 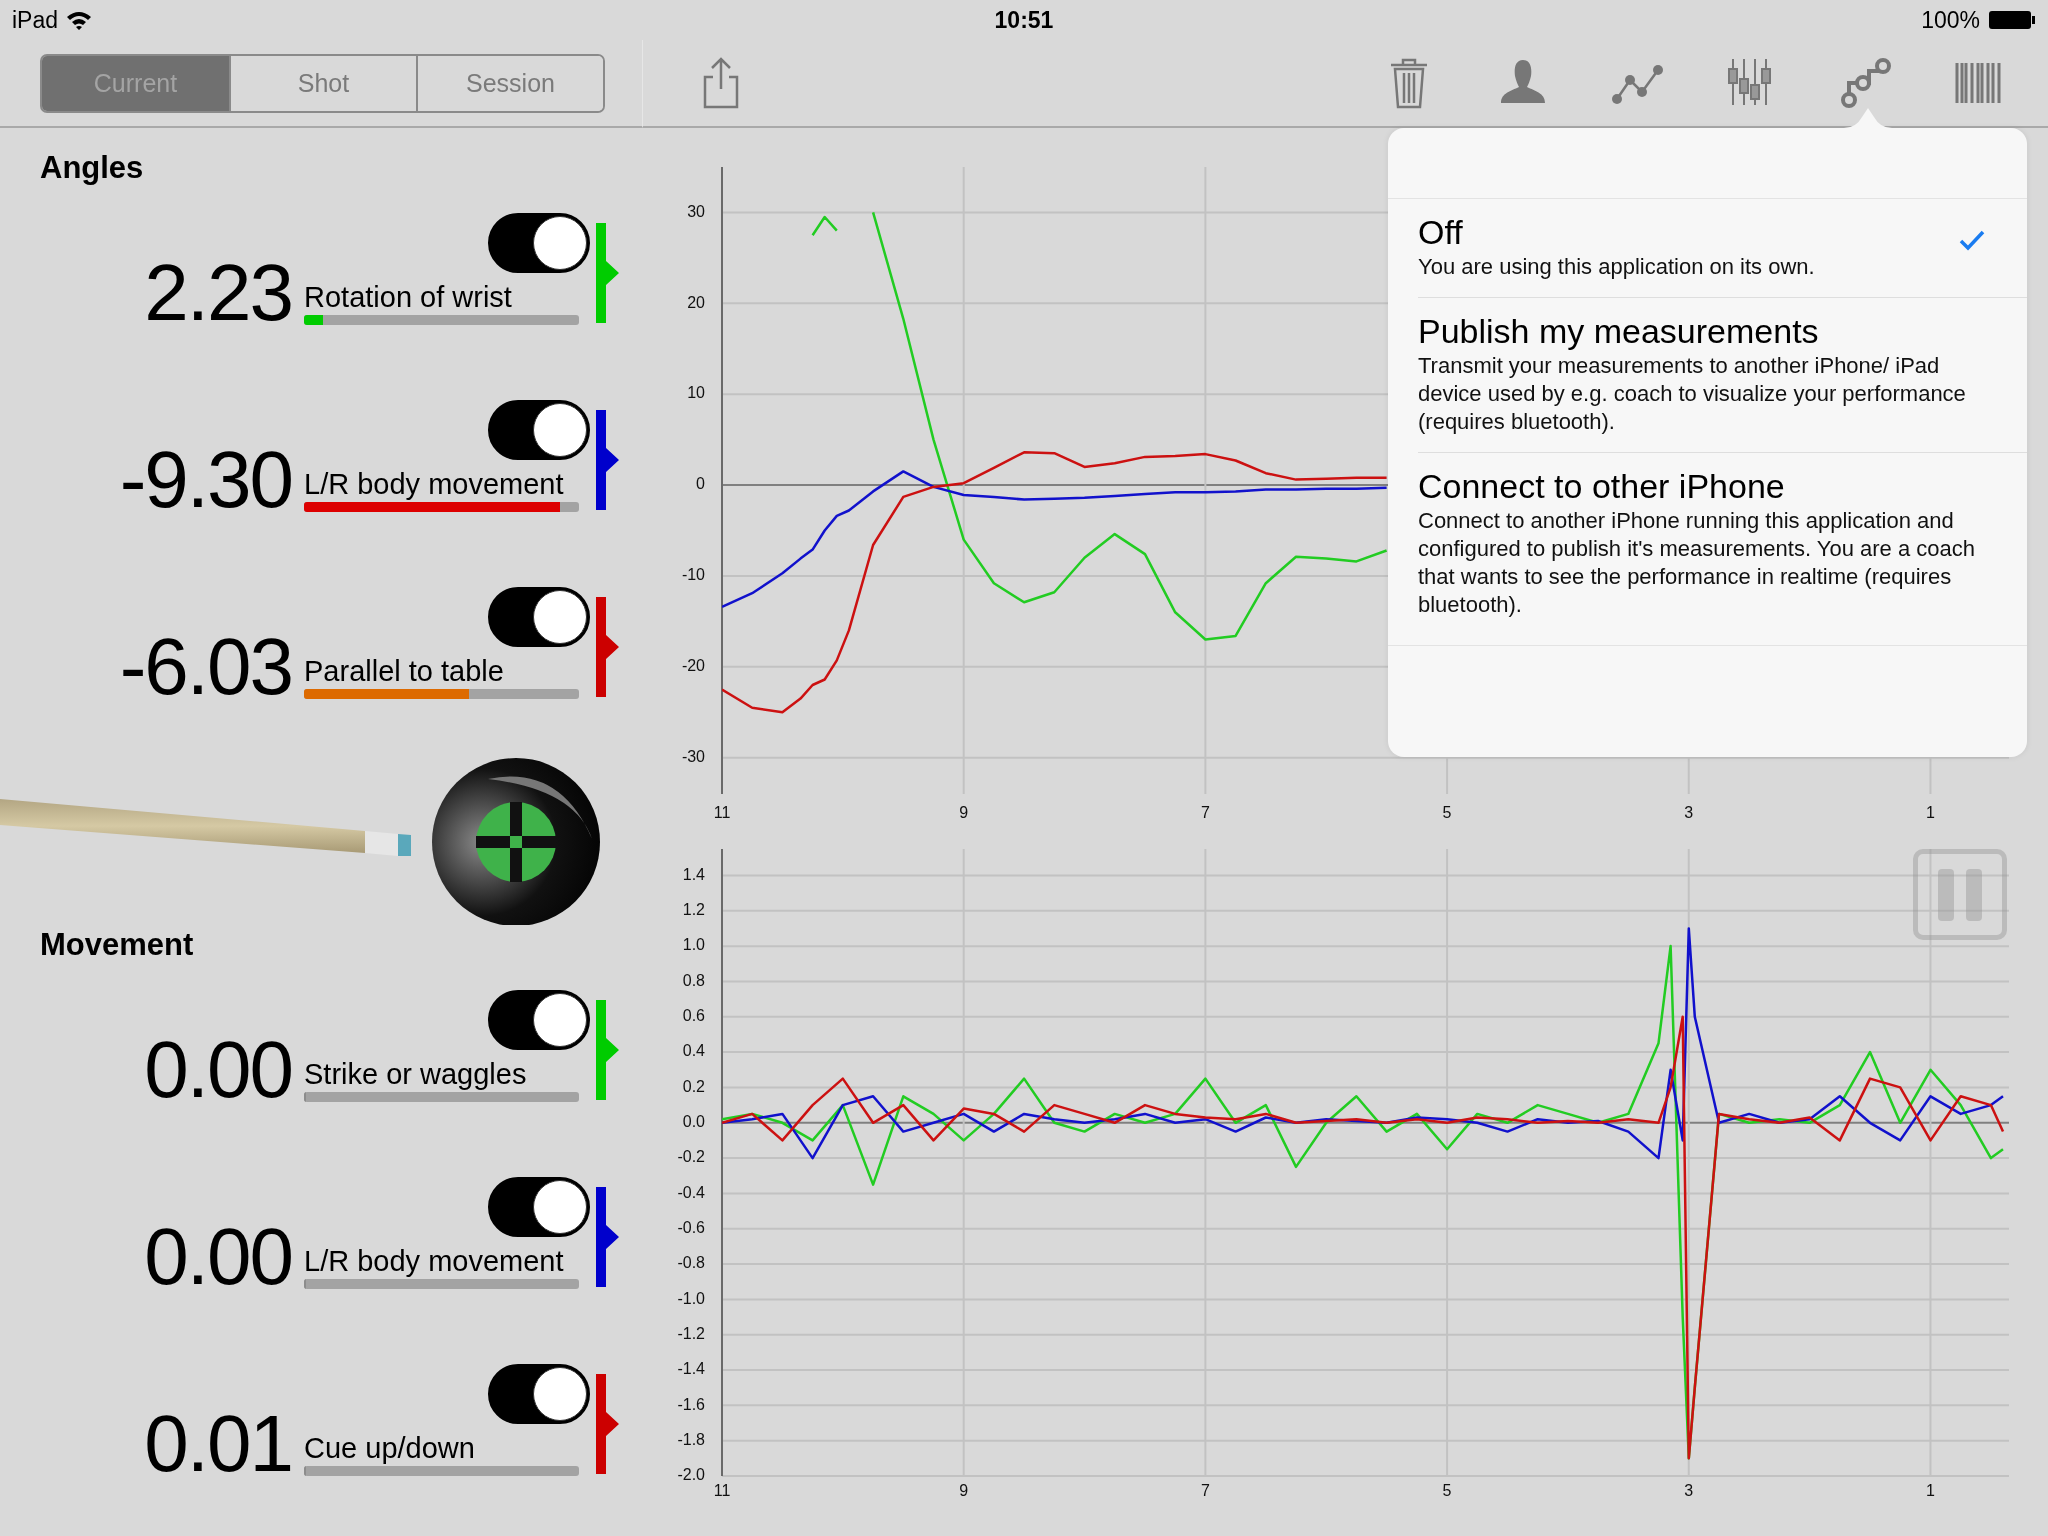 What do you see at coordinates (416, 1074) in the screenshot?
I see `measure-label: Strike or waggles` at bounding box center [416, 1074].